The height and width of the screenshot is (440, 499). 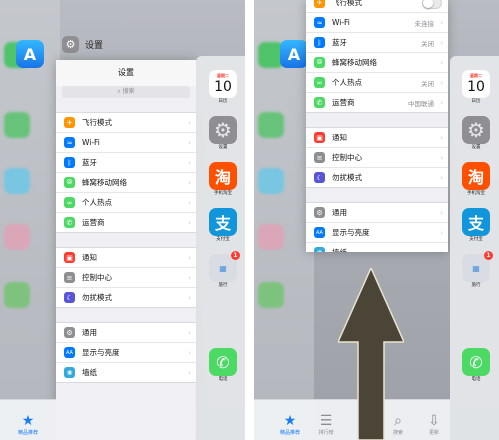 What do you see at coordinates (377, 102) in the screenshot?
I see `settings-row: ✆ 运营商 中国联通 ›` at bounding box center [377, 102].